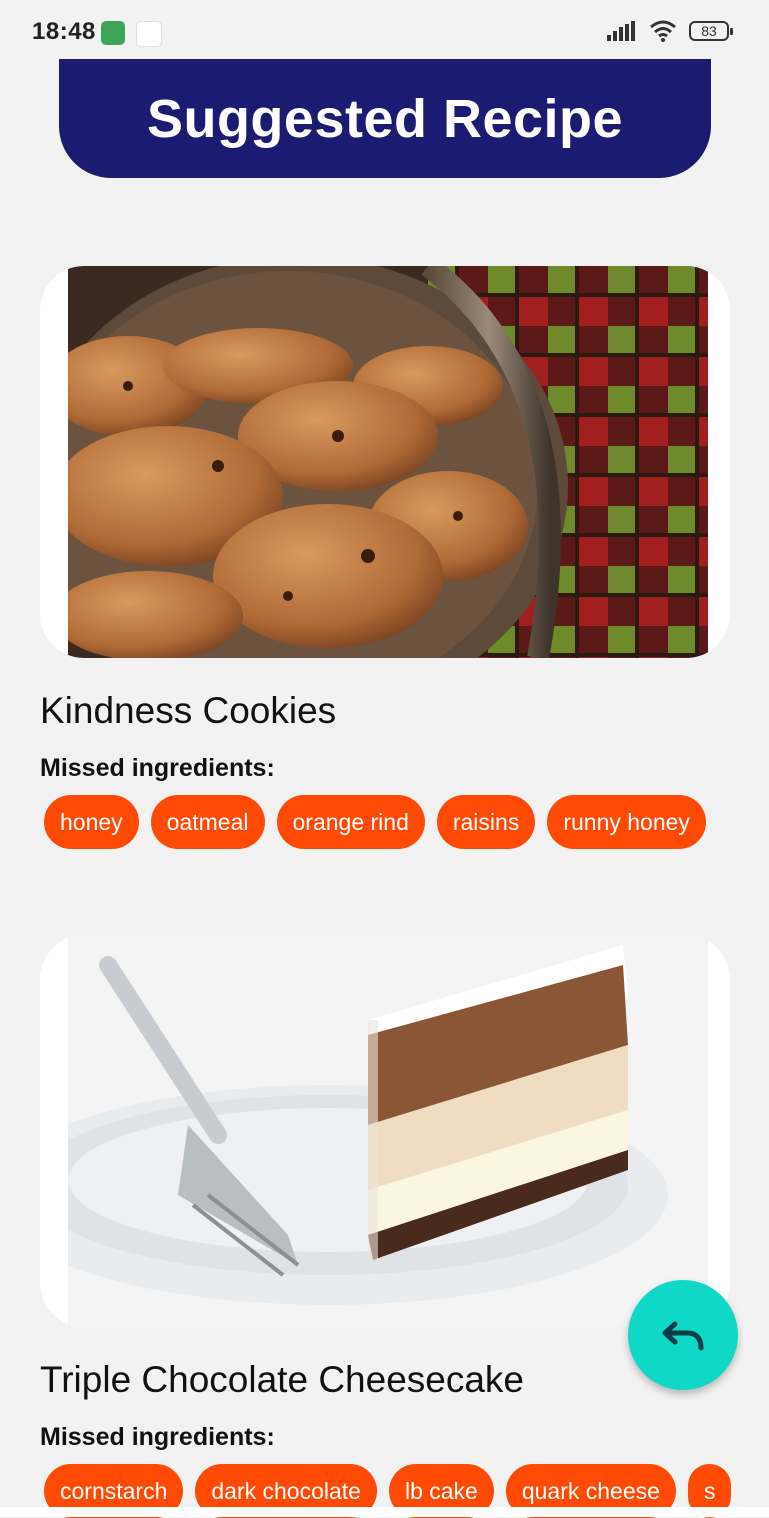 Image resolution: width=769 pixels, height=1518 pixels. I want to click on ingredient-chip: orange rind, so click(350, 822).